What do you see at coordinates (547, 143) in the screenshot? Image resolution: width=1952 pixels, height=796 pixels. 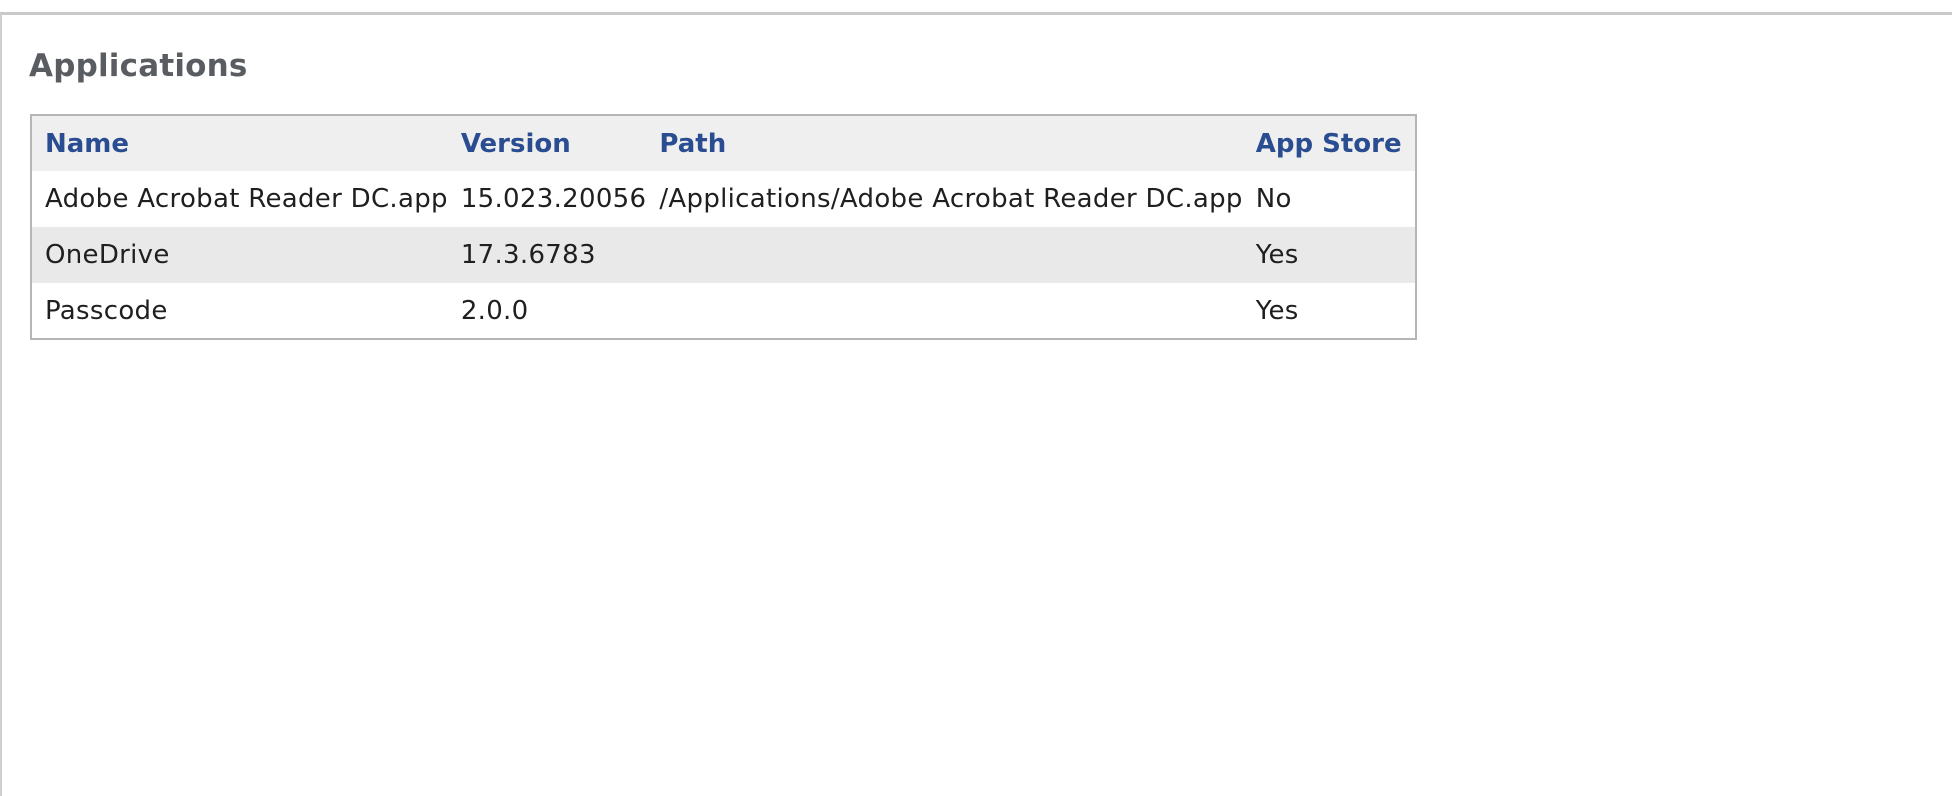 I see `column-header-version: Version` at bounding box center [547, 143].